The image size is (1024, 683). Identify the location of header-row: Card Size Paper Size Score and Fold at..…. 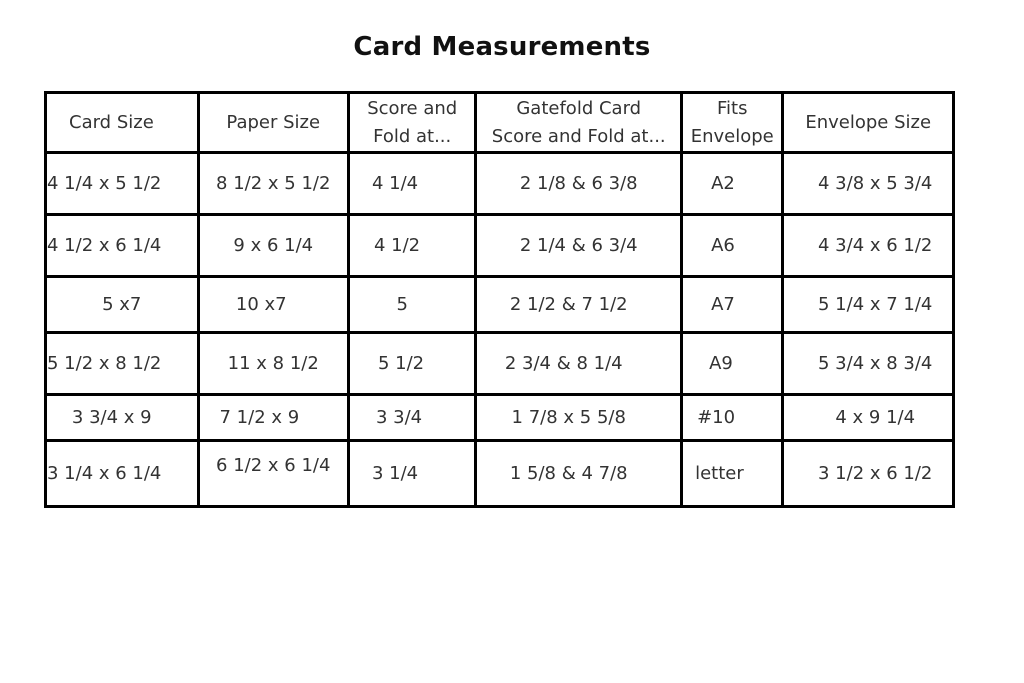
(499, 122).